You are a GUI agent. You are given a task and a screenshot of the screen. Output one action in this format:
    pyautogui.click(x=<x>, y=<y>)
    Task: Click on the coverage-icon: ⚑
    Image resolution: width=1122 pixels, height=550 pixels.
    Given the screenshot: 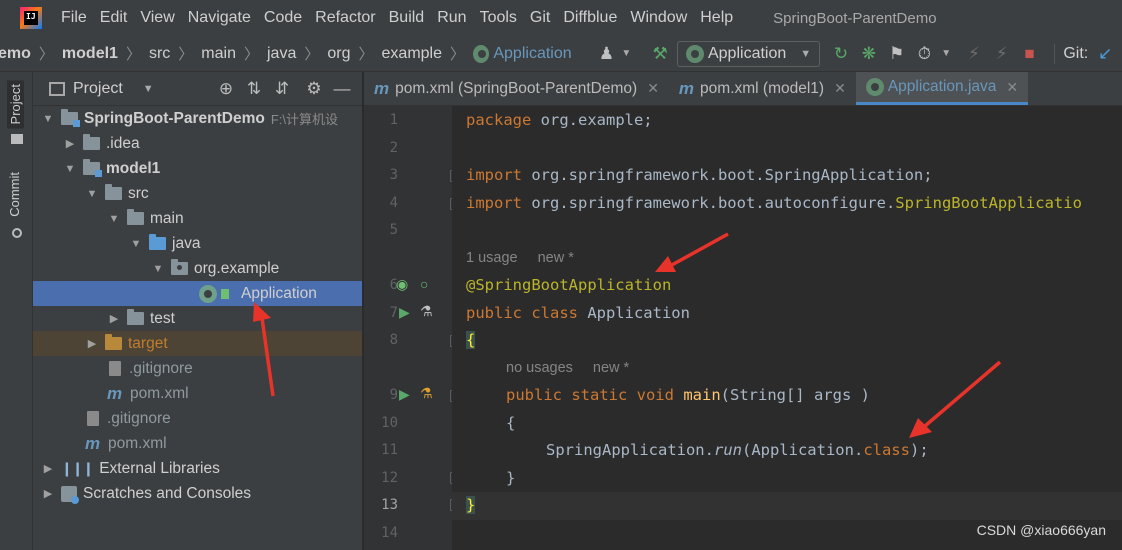 What is the action you would take?
    pyautogui.click(x=897, y=54)
    